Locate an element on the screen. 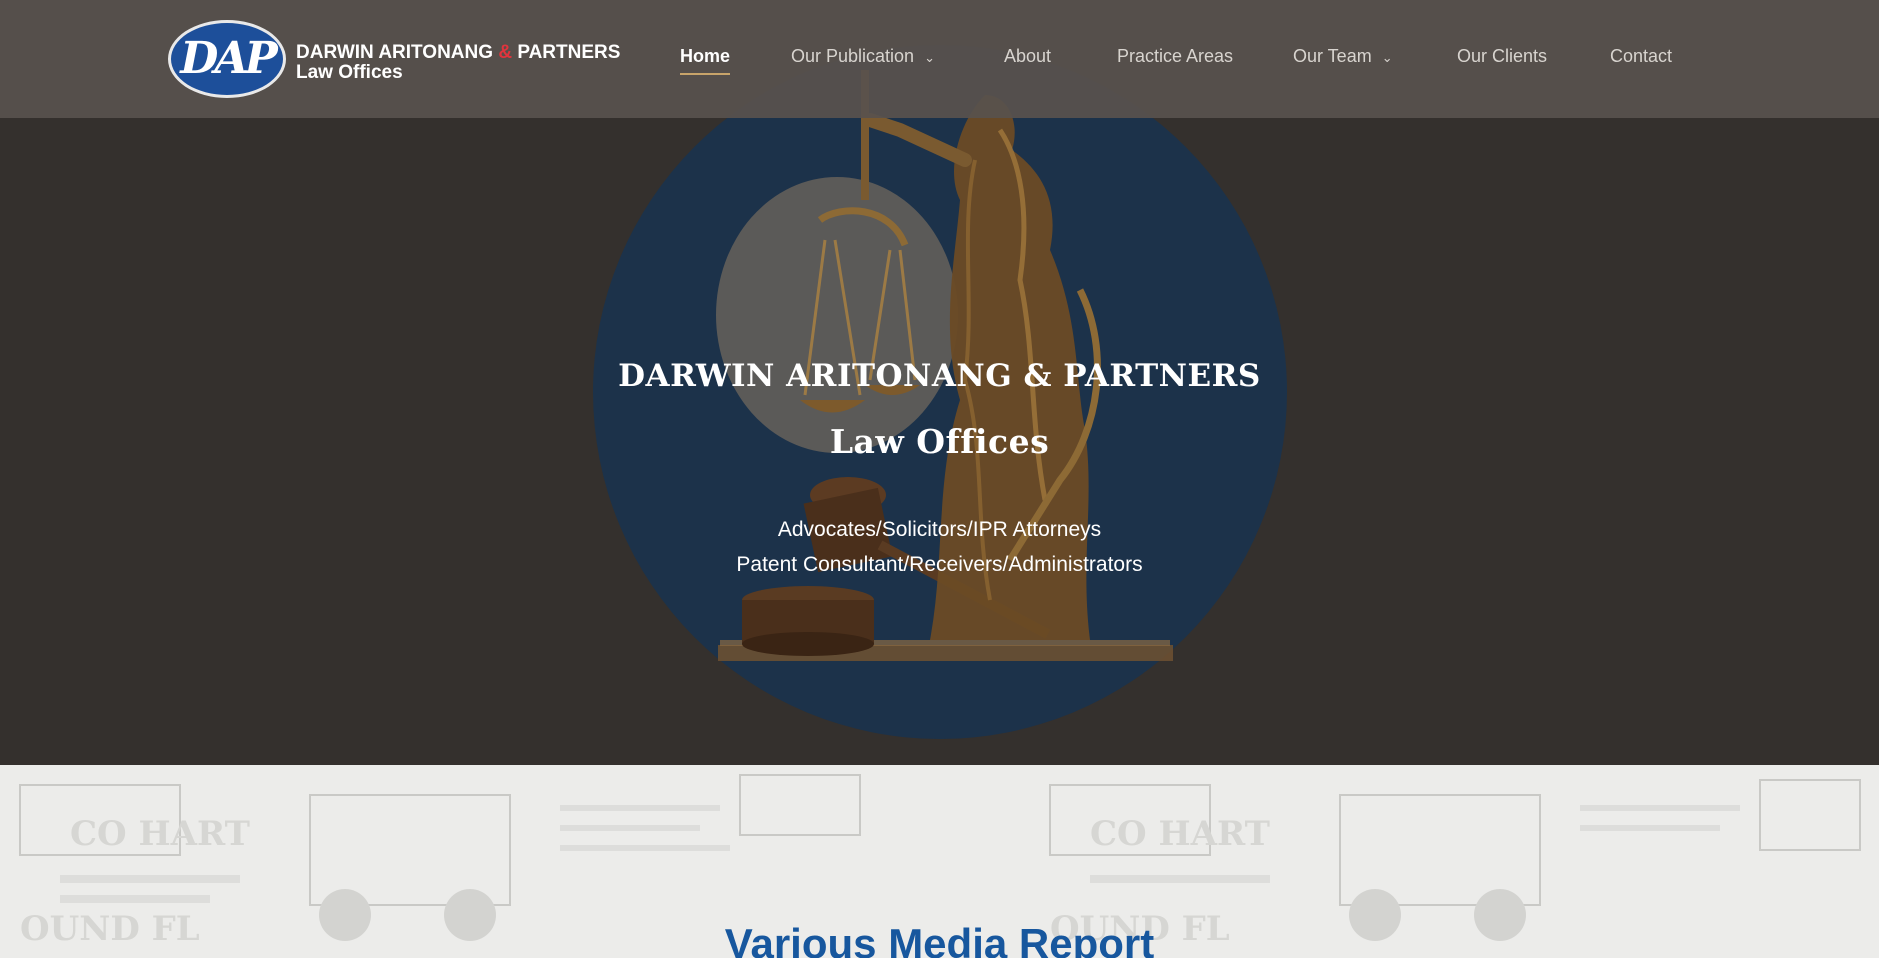  nav-home: Home is located at coordinates (705, 60).